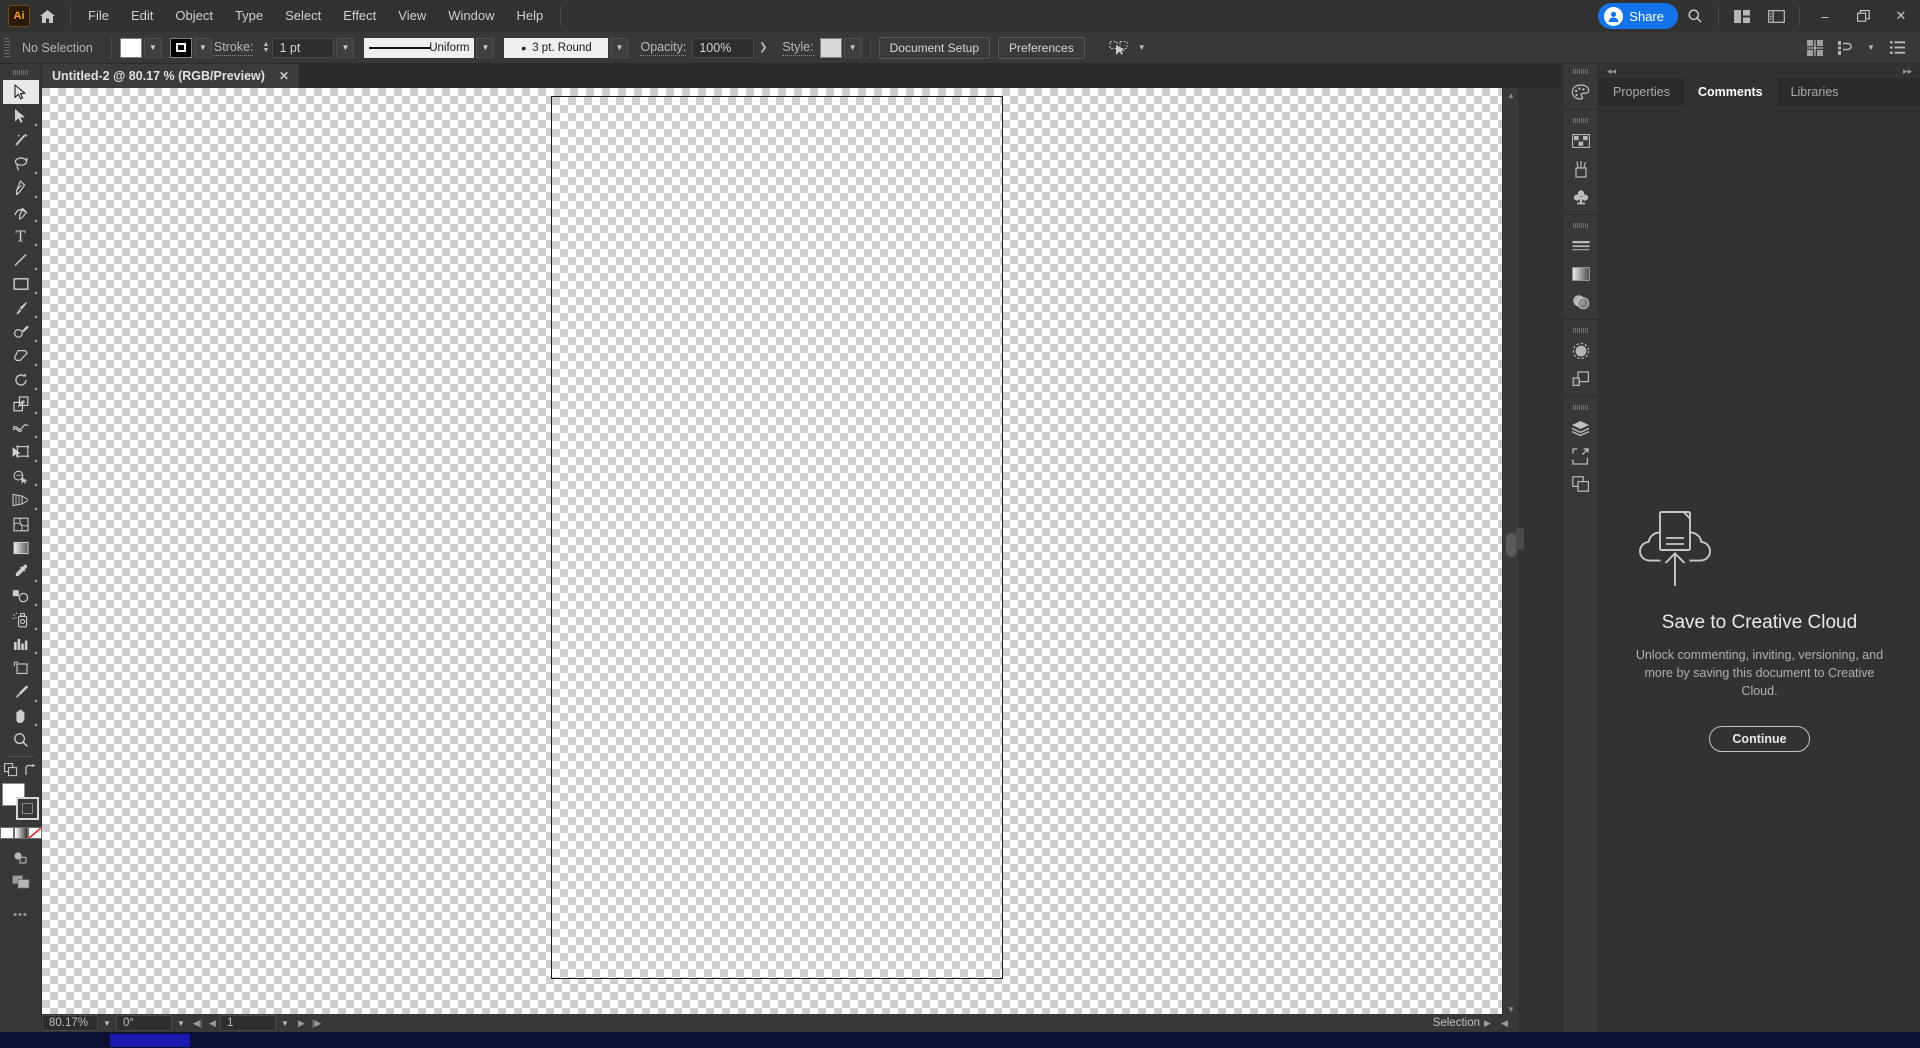  What do you see at coordinates (142, 16) in the screenshot?
I see `menu-item-edit: Edit` at bounding box center [142, 16].